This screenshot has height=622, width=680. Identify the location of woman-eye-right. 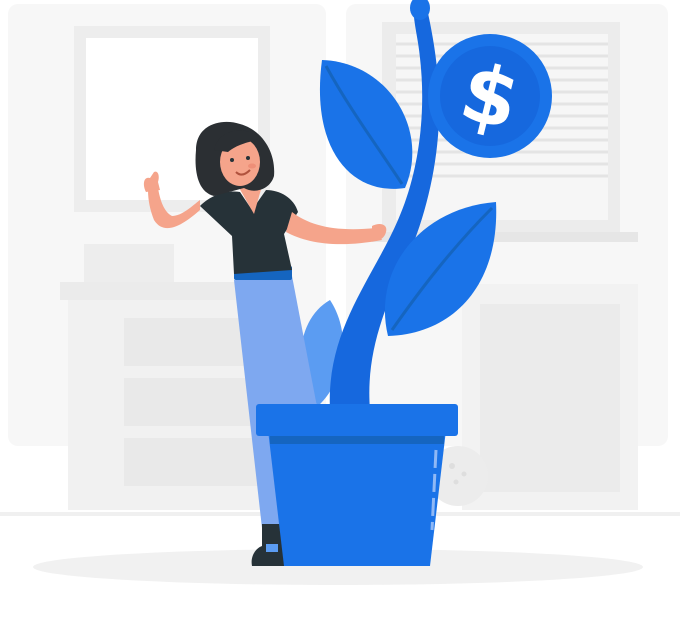
(248, 158).